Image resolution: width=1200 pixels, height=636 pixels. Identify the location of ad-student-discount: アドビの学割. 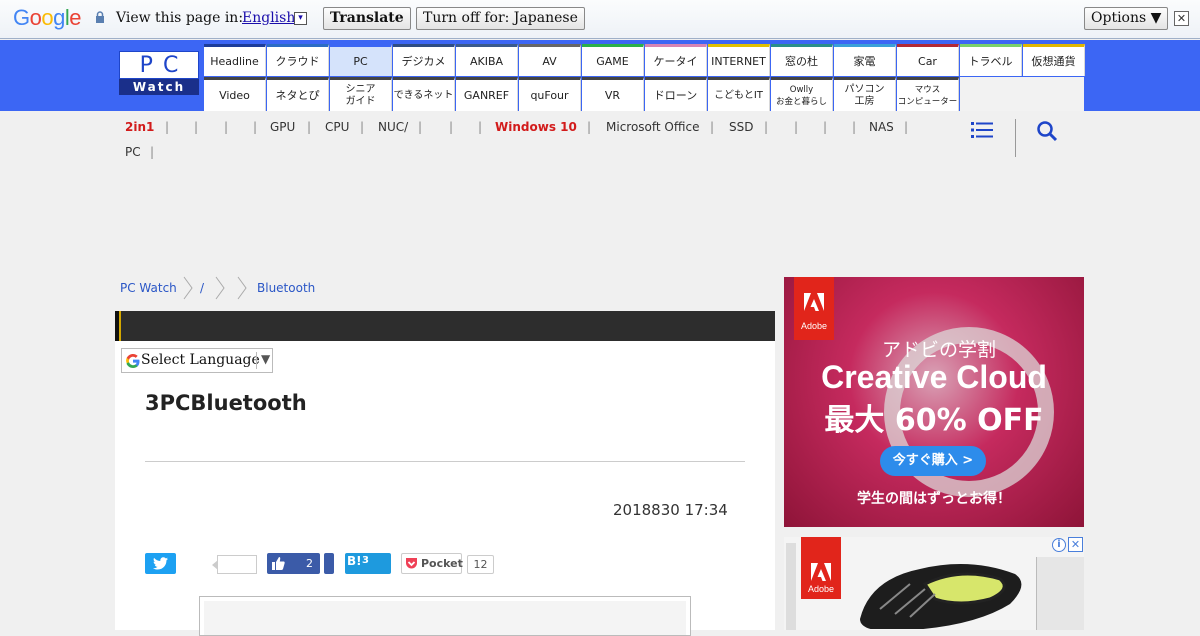
(938, 350).